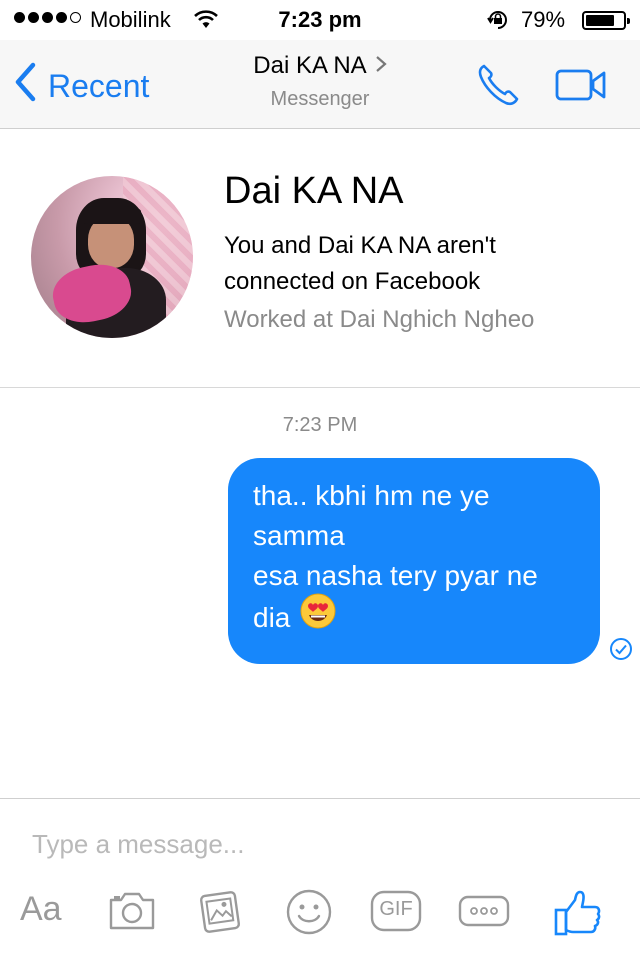 The image size is (640, 961). What do you see at coordinates (320, 84) in the screenshot?
I see `navigation-bar: Recent Dai KA NA Messenger` at bounding box center [320, 84].